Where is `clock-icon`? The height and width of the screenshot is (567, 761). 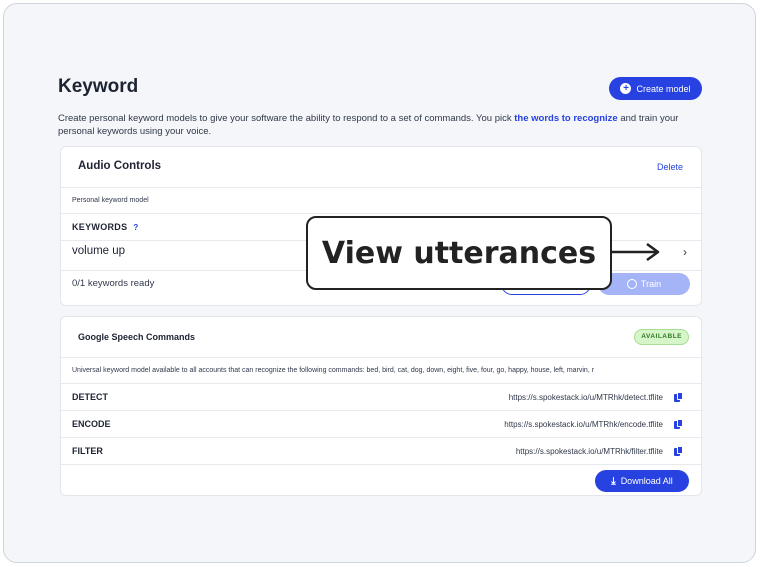
clock-icon is located at coordinates (631, 284).